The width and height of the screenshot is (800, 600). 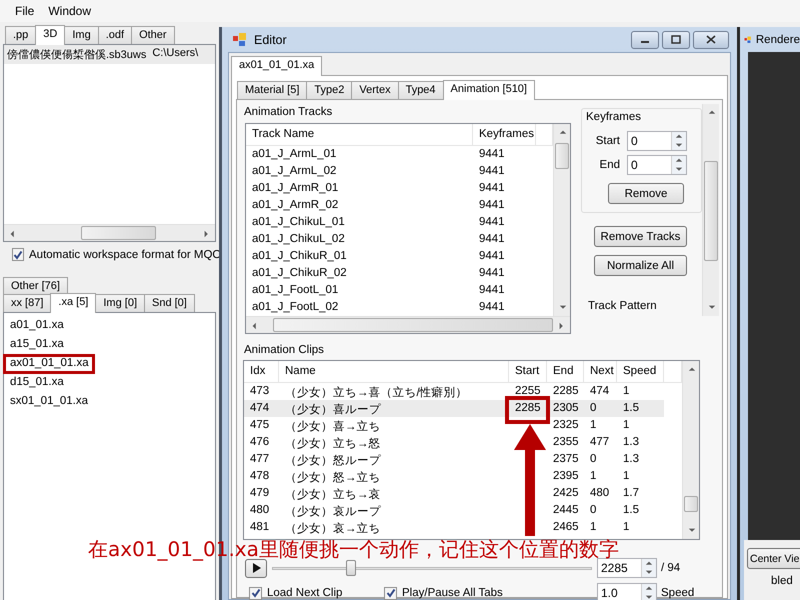 What do you see at coordinates (600, 391) in the screenshot?
I see `table-cell: 474` at bounding box center [600, 391].